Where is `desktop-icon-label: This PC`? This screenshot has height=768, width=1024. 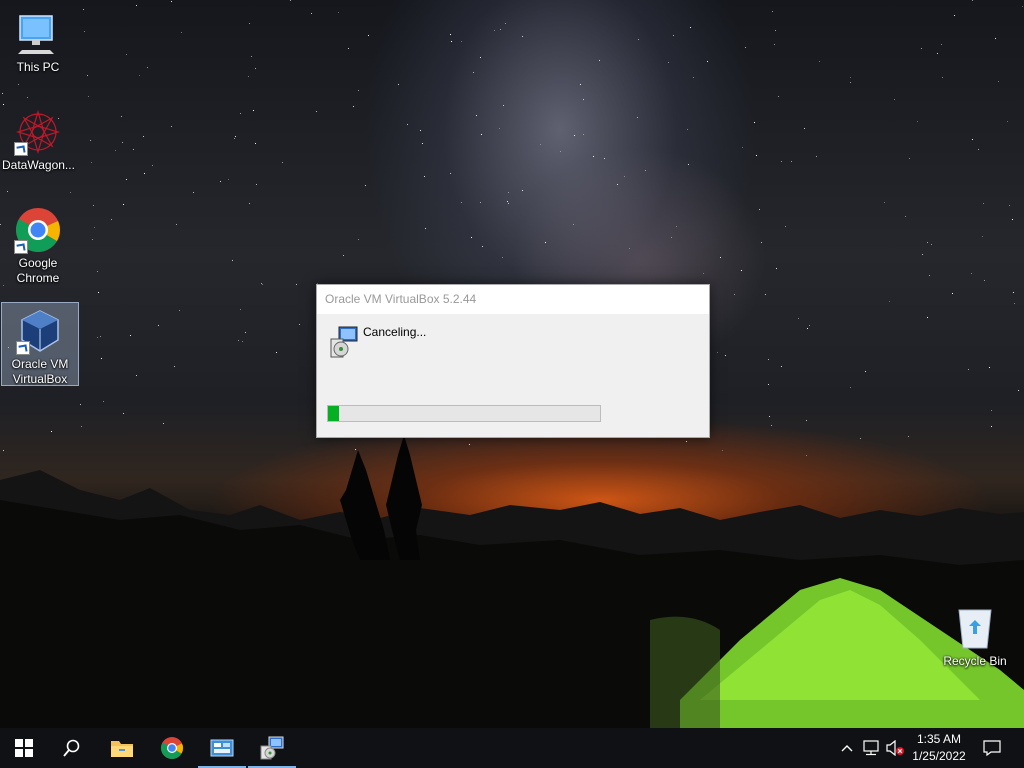
desktop-icon-label: This PC is located at coordinates (38, 67).